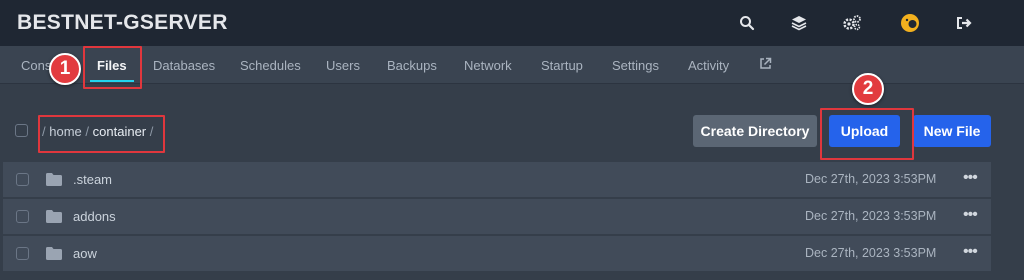 The width and height of the screenshot is (1024, 280). I want to click on file-name: .steam, so click(92, 179).